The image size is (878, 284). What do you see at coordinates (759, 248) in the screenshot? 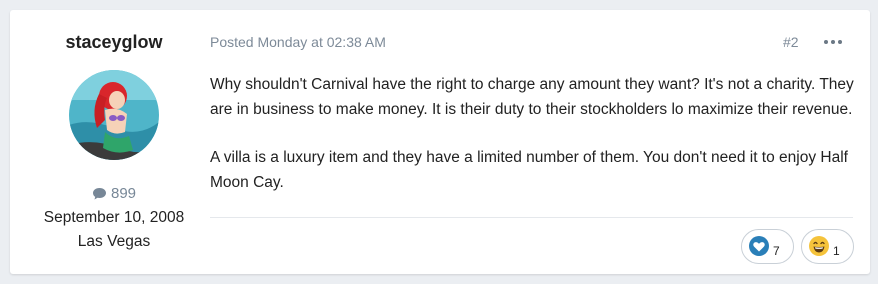
I see `heart-icon` at bounding box center [759, 248].